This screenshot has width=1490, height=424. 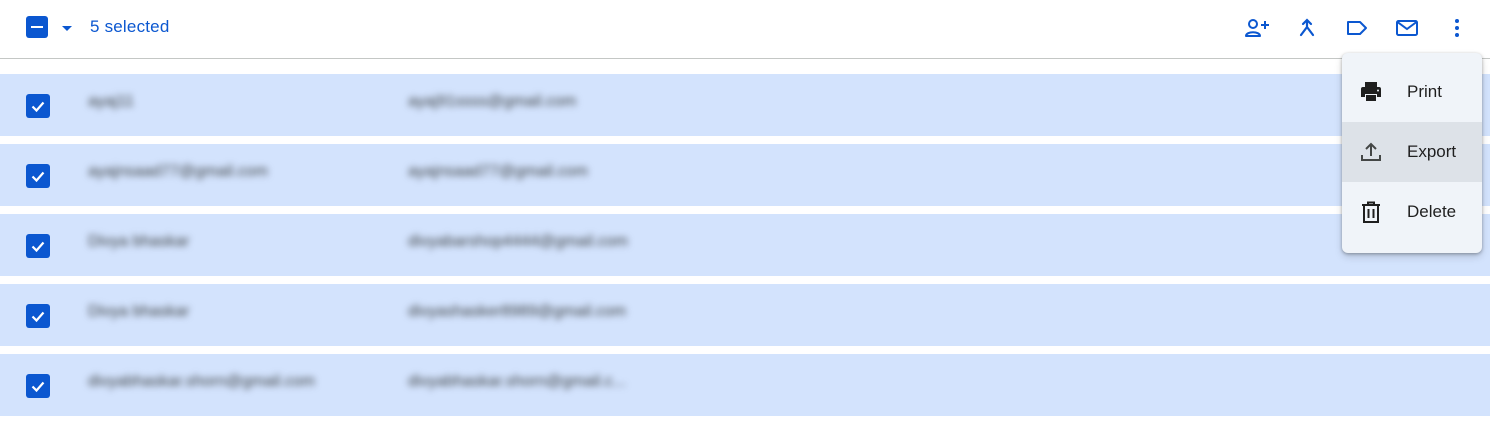 What do you see at coordinates (111, 101) in the screenshot?
I see `contact-name: ayaj11` at bounding box center [111, 101].